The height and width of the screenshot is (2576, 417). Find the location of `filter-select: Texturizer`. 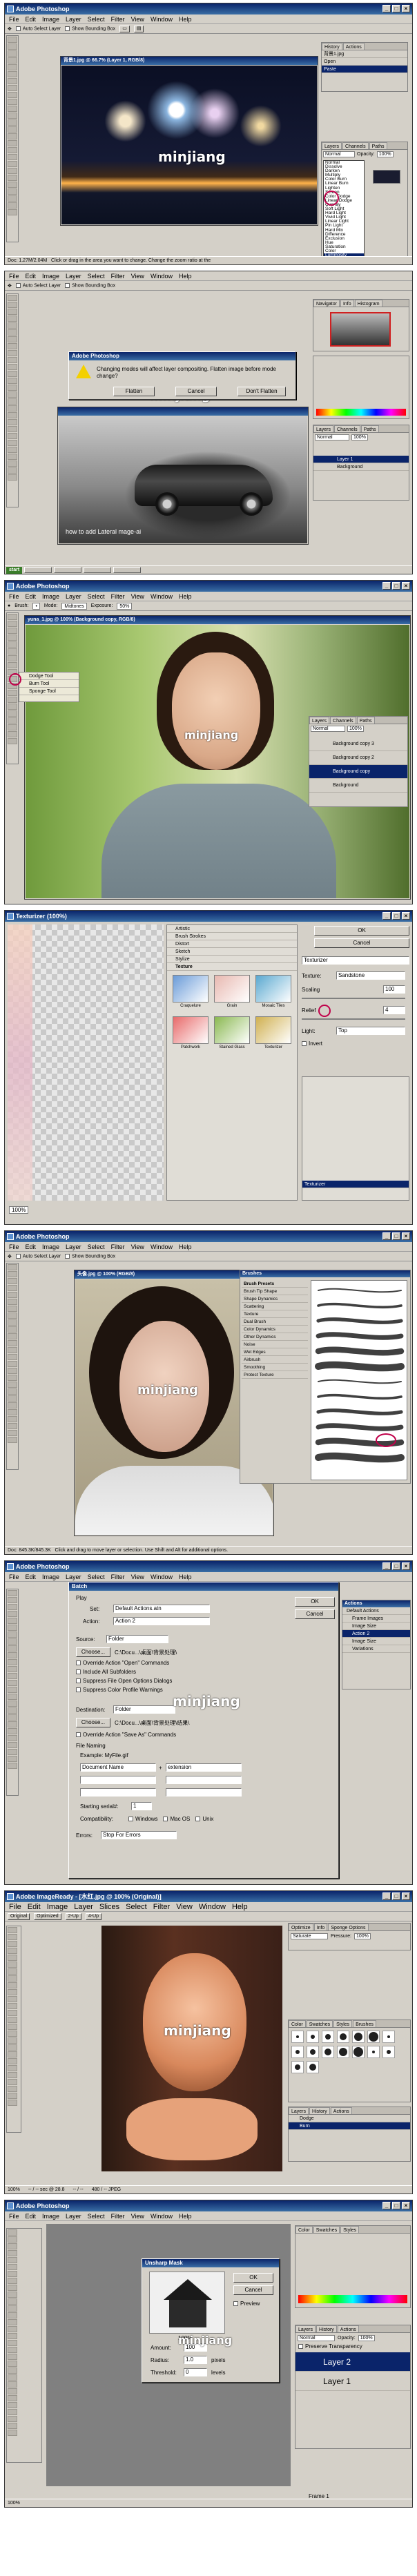

filter-select: Texturizer is located at coordinates (355, 961).